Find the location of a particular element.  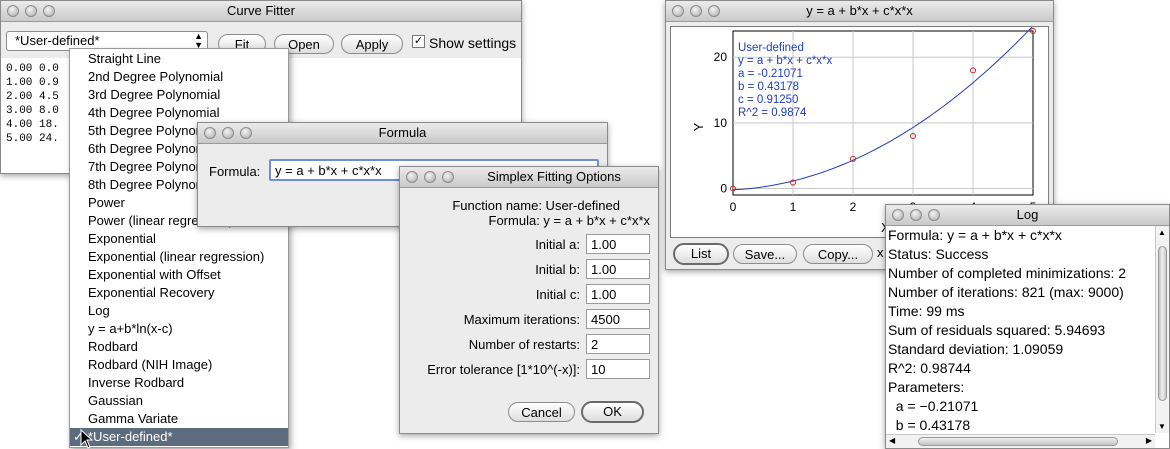

y-axis-label: Y is located at coordinates (698, 126).